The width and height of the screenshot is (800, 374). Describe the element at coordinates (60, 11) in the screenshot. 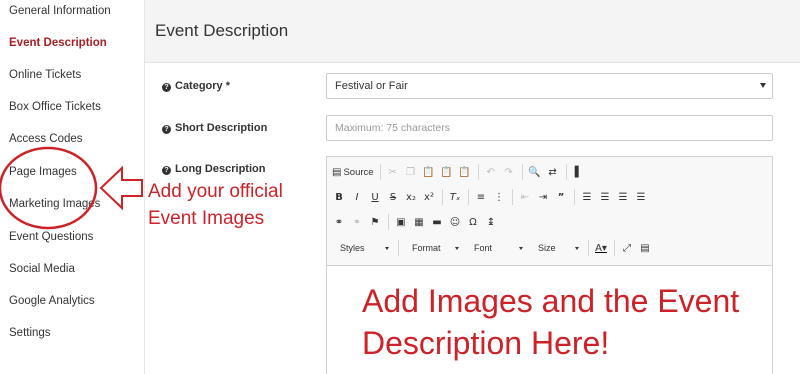

I see `sidebar-item-general-information: General Information` at that location.